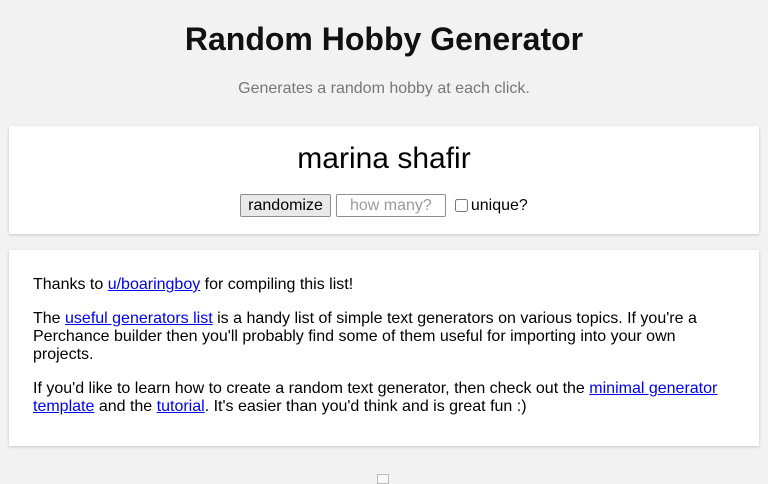 The width and height of the screenshot is (768, 484). What do you see at coordinates (384, 88) in the screenshot?
I see `page-subtitle: Generates a random hobby at each click.` at bounding box center [384, 88].